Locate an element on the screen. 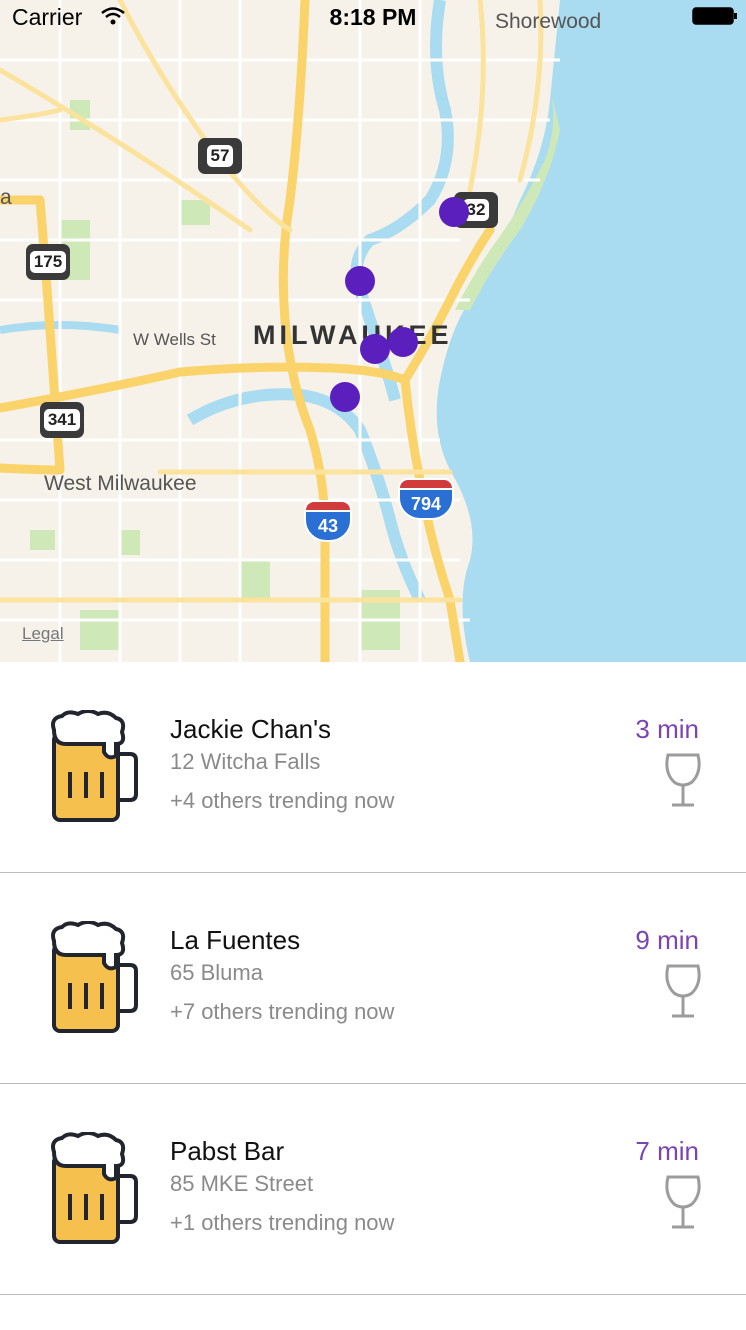 The width and height of the screenshot is (746, 1330). bar-trending: +7 others trending now is located at coordinates (282, 1011).